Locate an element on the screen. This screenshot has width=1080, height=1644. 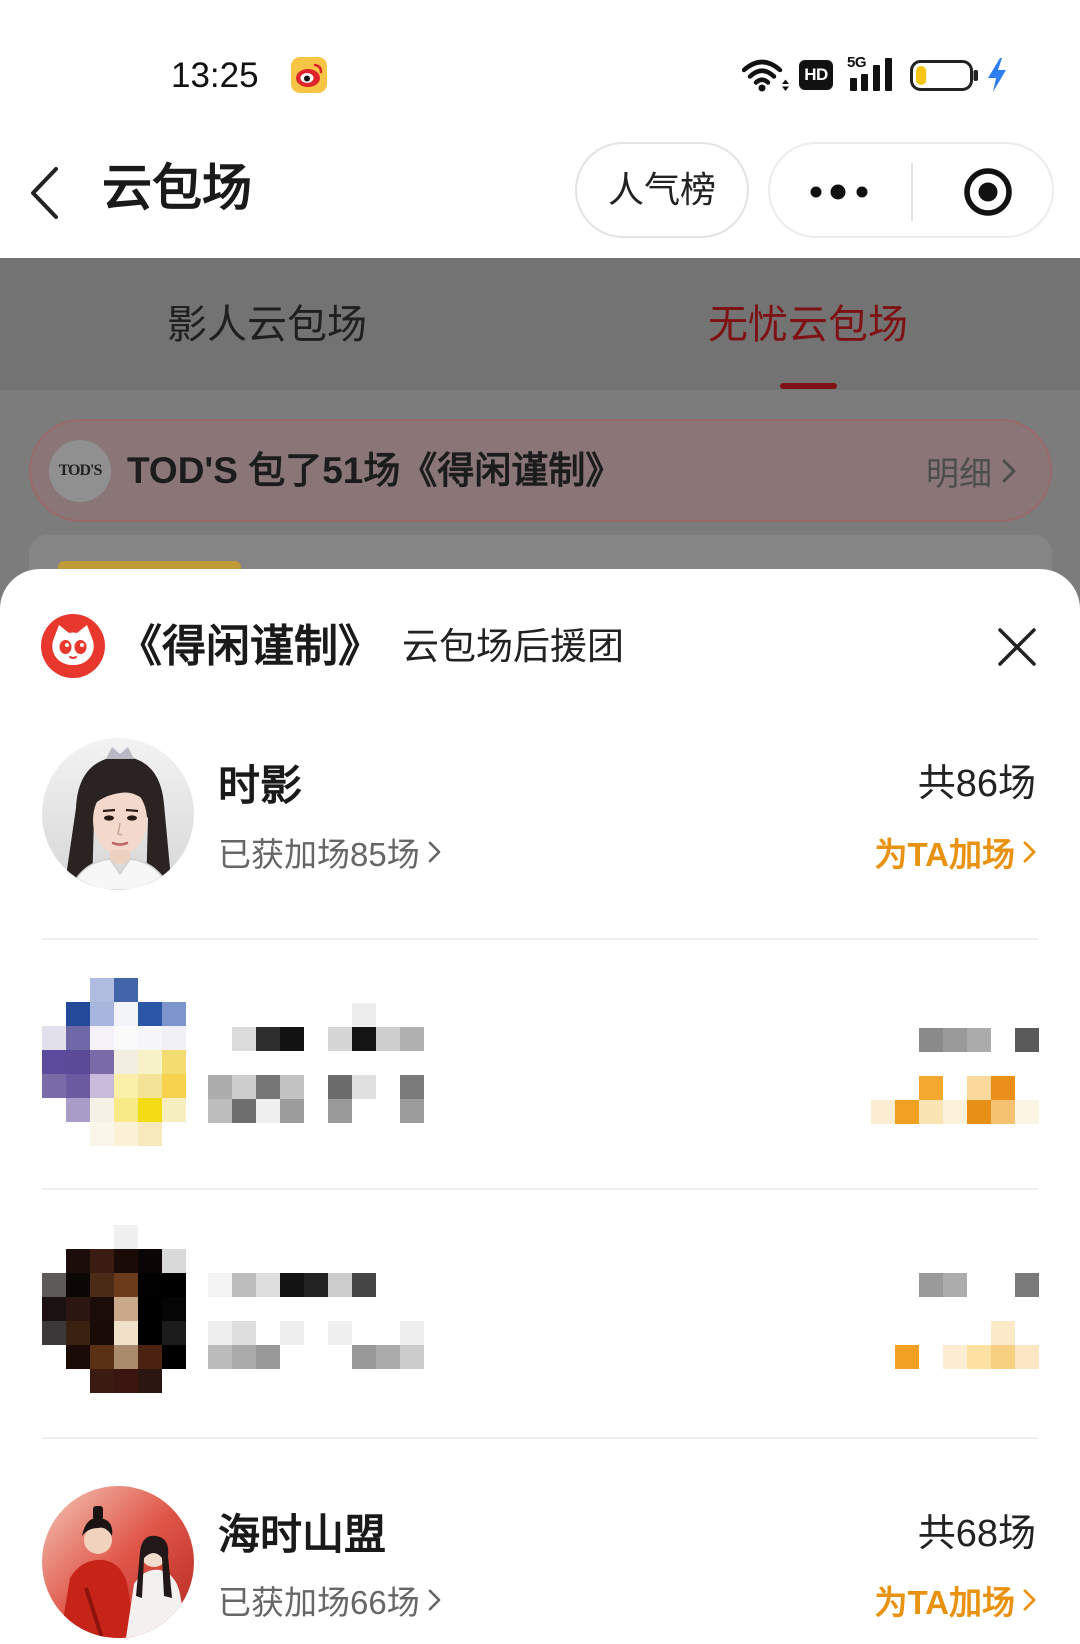
tab-wuyou: 无忧云包场 is located at coordinates (808, 325).